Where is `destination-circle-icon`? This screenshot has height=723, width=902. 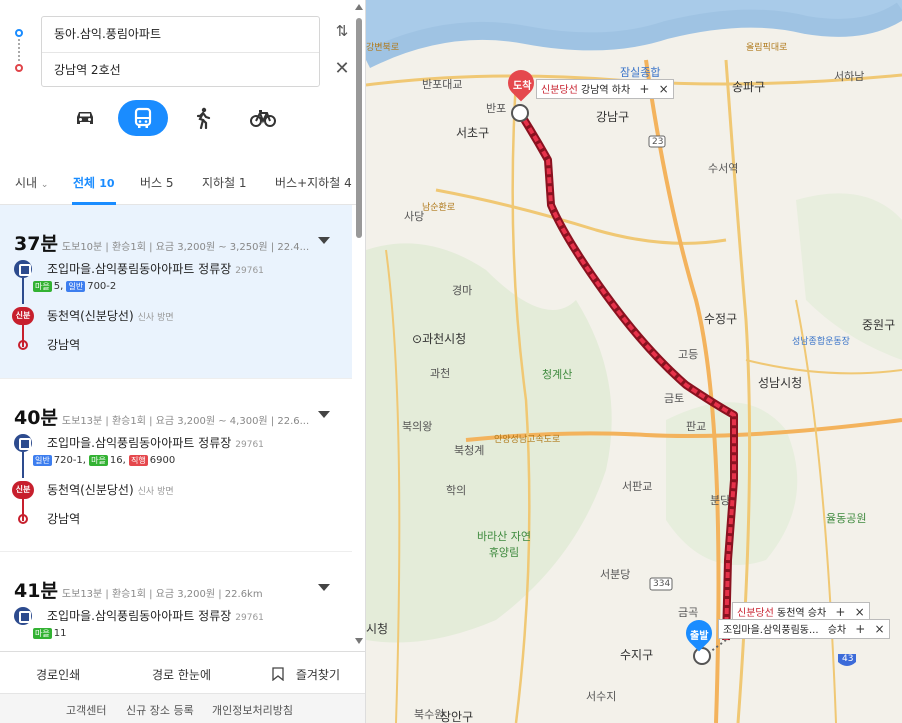 destination-circle-icon is located at coordinates (23, 519).